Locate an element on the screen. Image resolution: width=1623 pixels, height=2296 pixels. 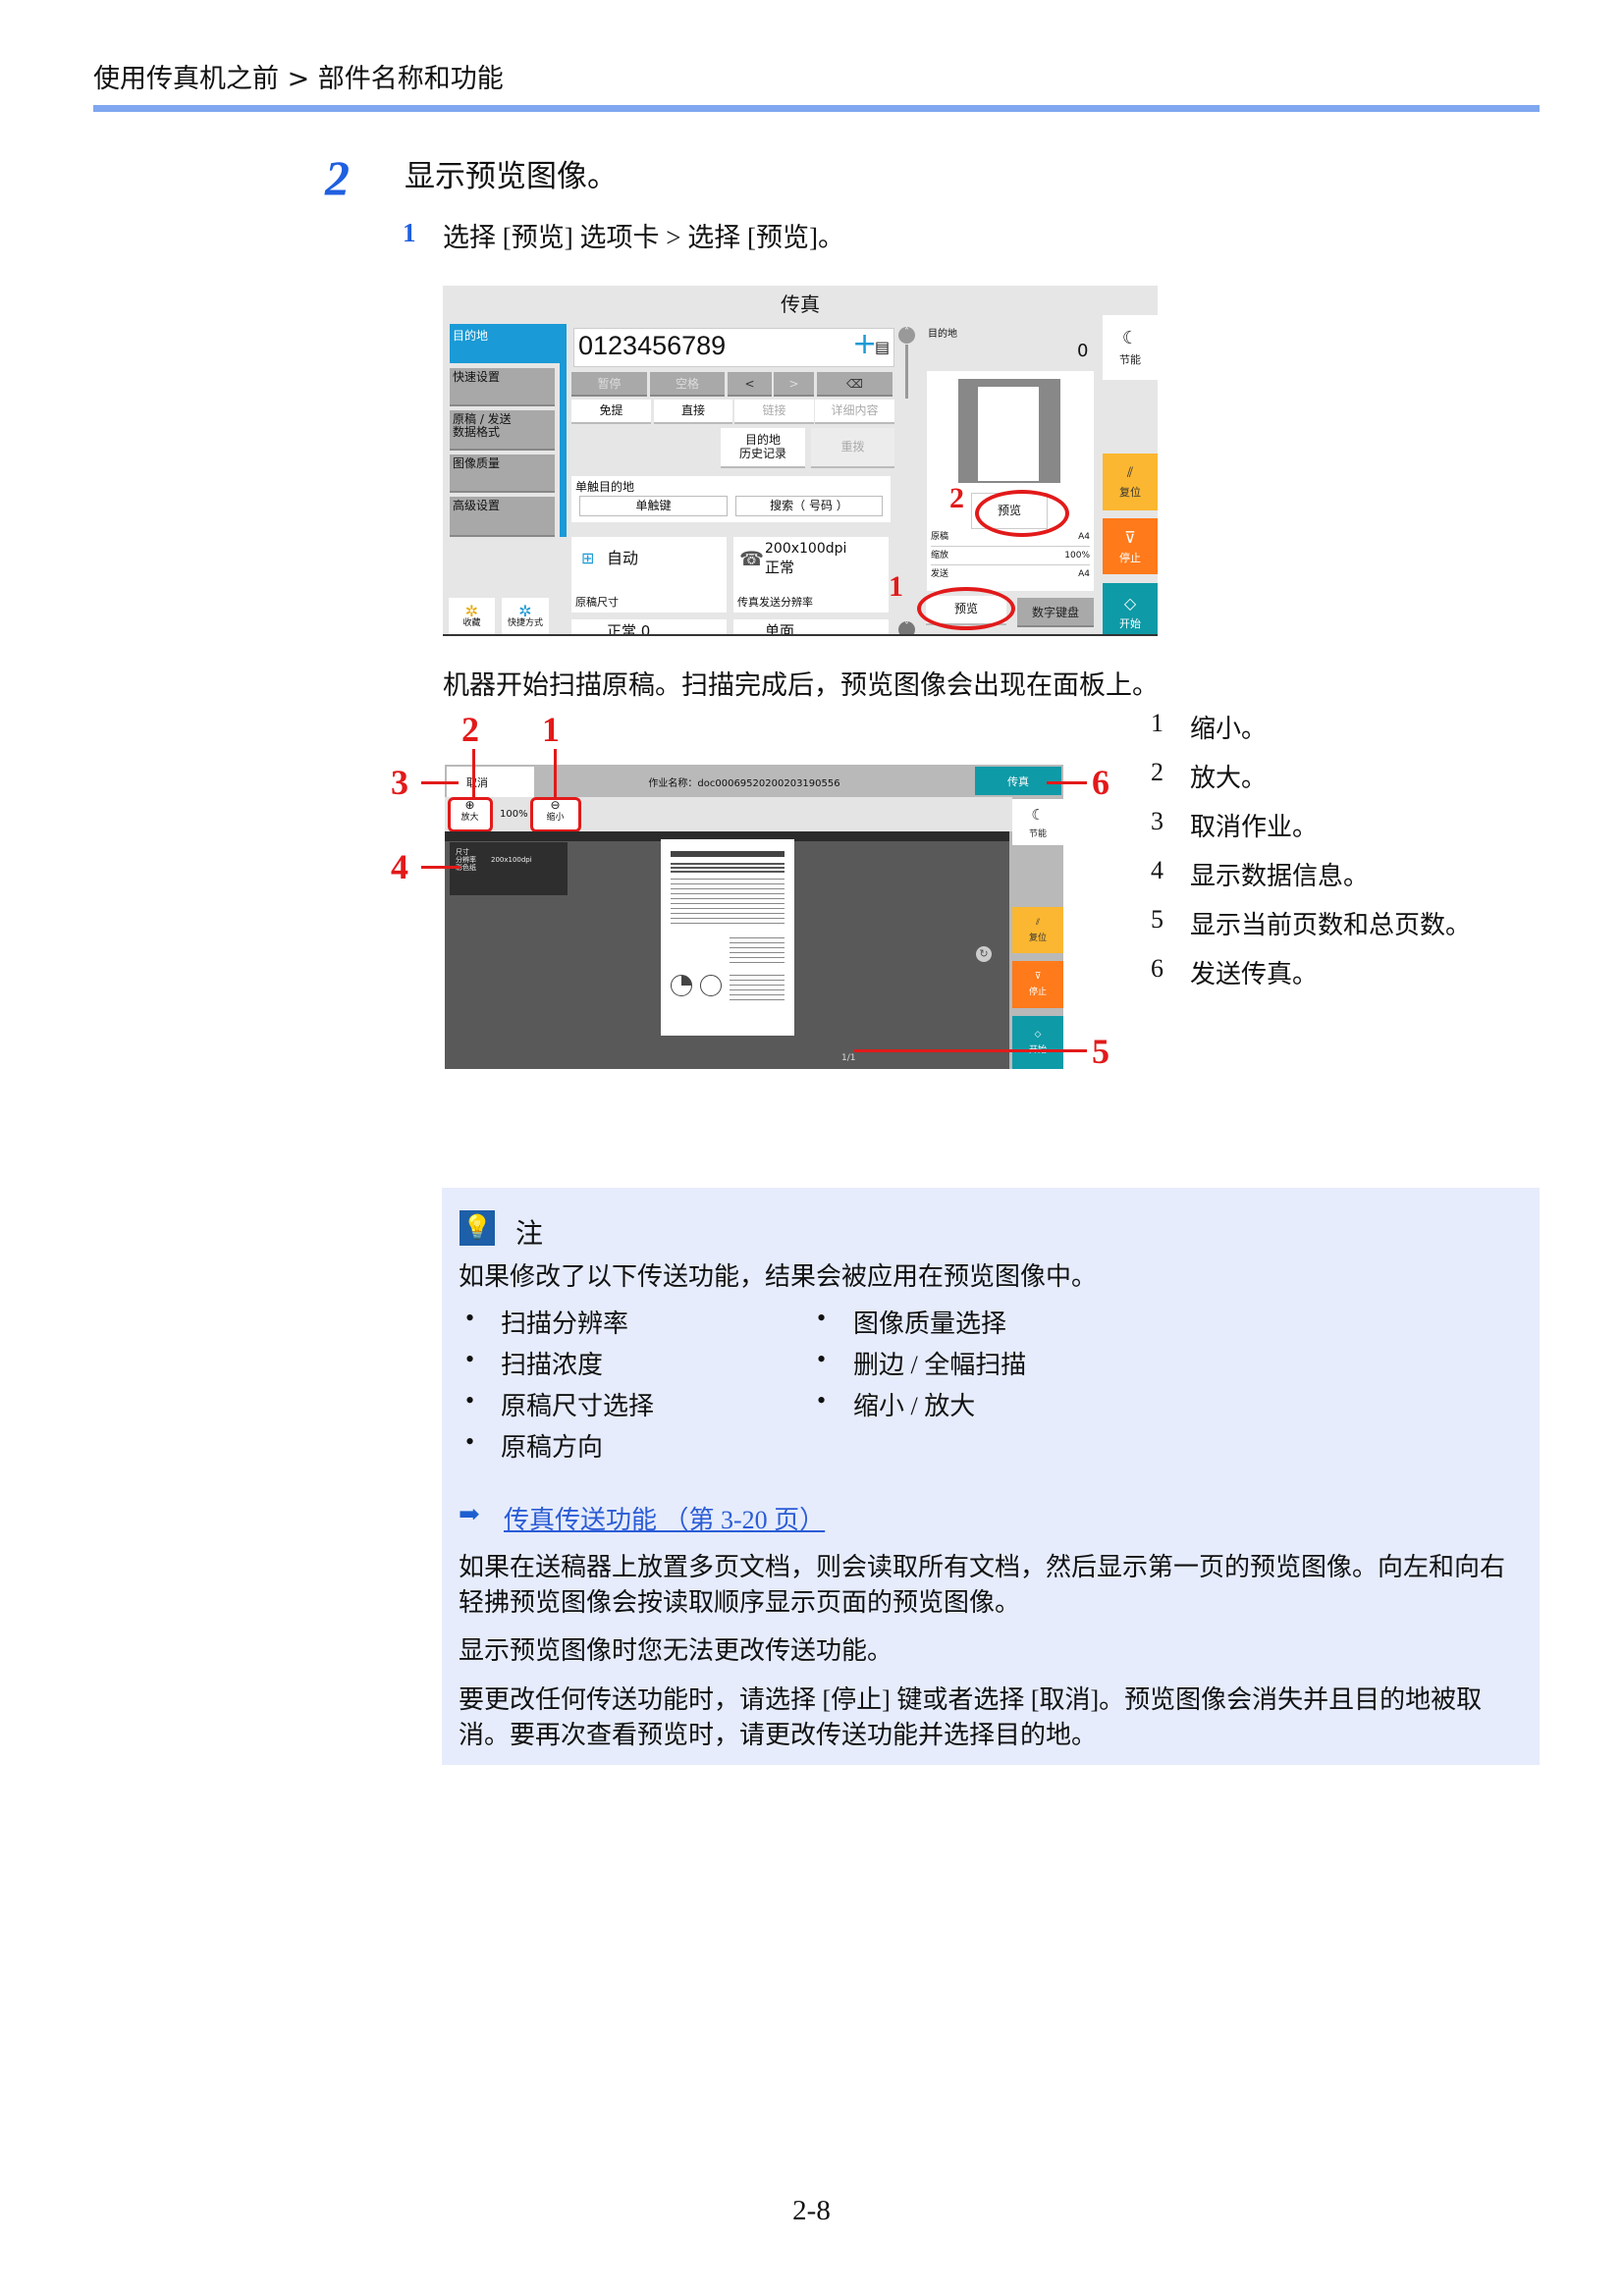
note-paragraph: 显示预览图像时您无法更改传送功能。 is located at coordinates (676, 1650).